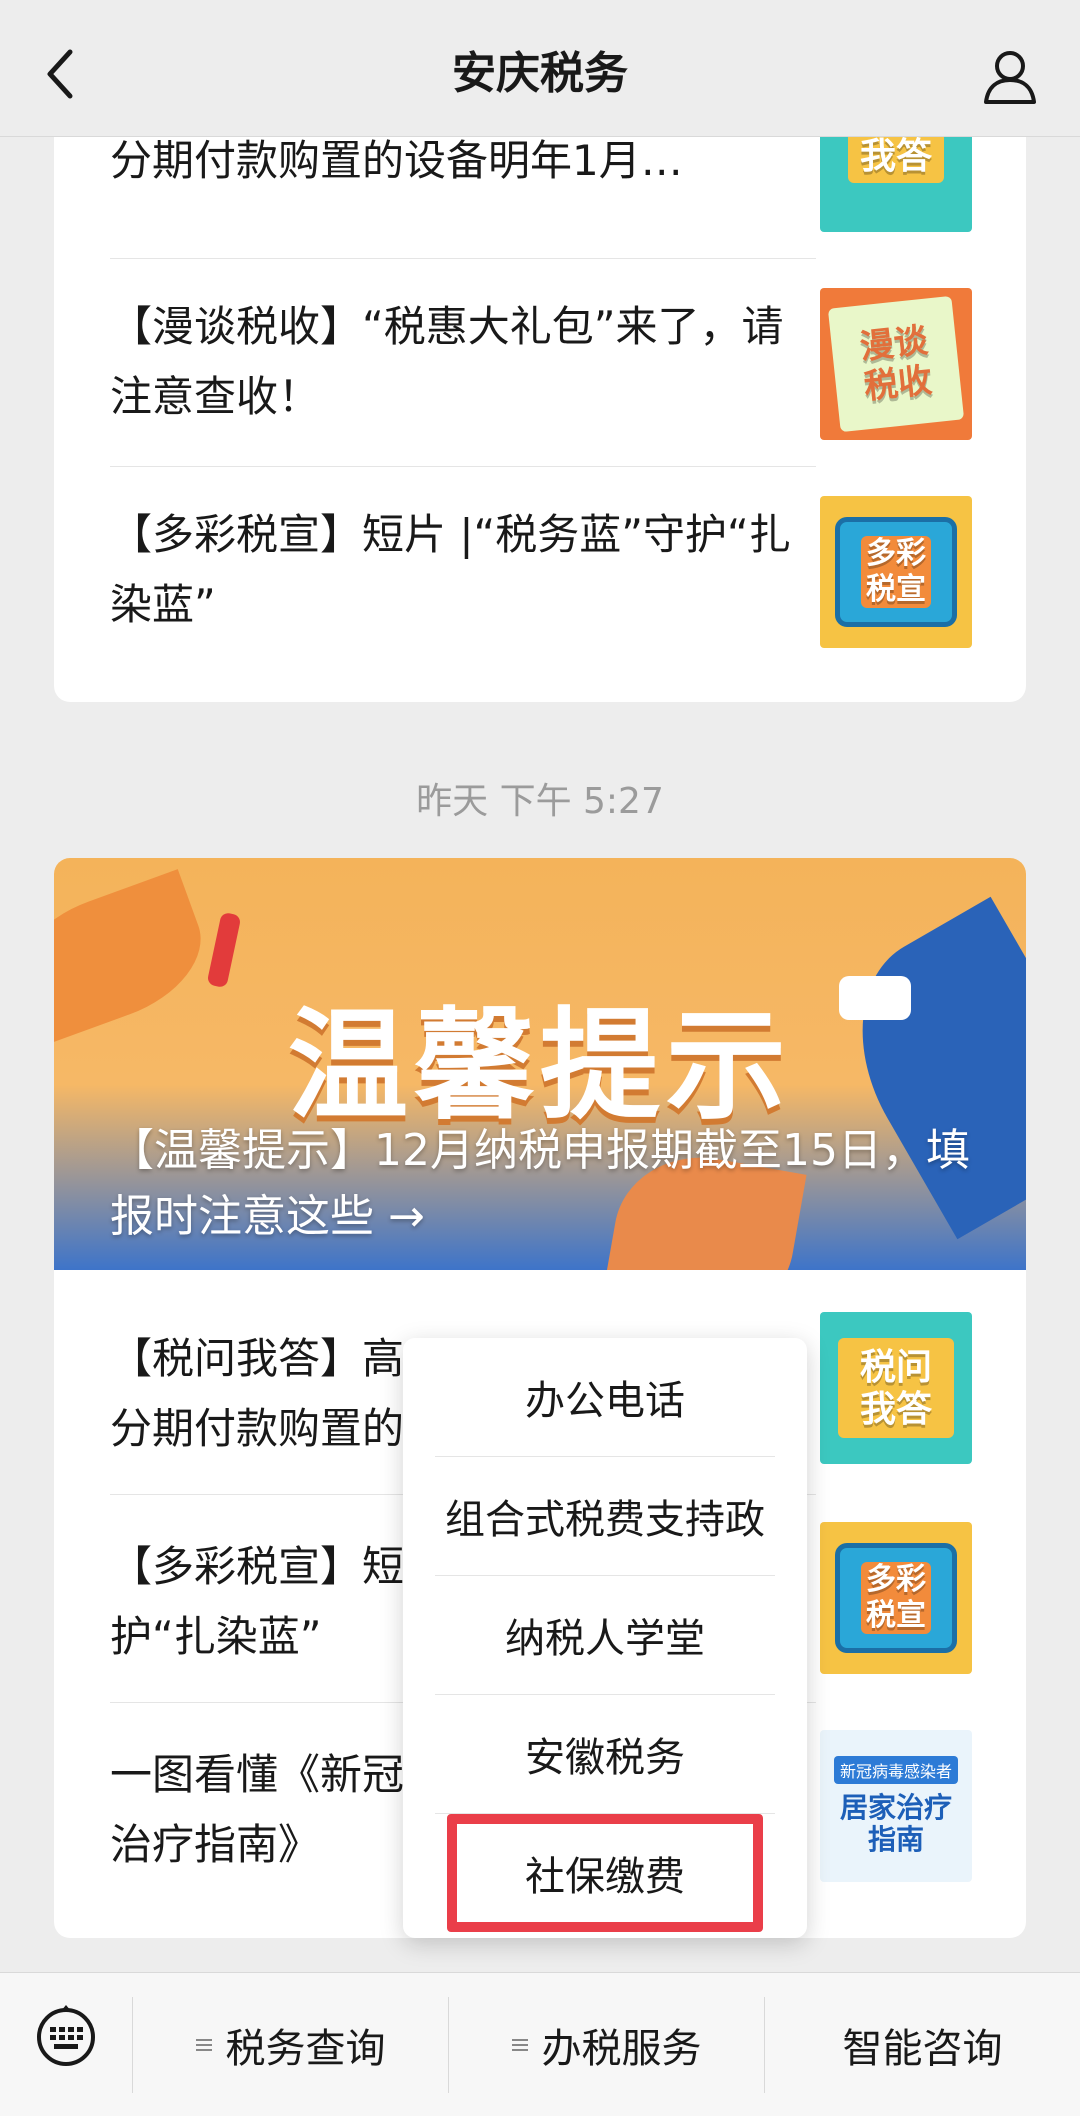  What do you see at coordinates (605, 1635) in the screenshot?
I see `menu-item-taxpayer-school: 纳税人学堂` at bounding box center [605, 1635].